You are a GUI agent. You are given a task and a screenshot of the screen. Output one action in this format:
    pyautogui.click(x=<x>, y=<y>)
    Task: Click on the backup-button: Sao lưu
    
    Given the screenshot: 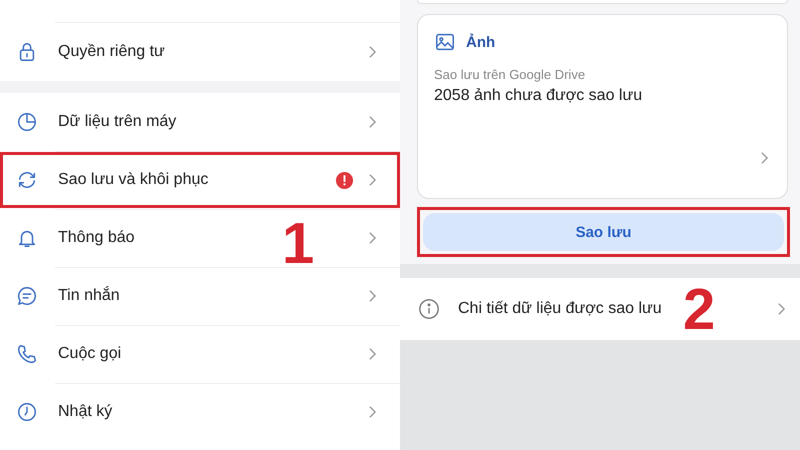 What is the action you would take?
    pyautogui.click(x=603, y=232)
    